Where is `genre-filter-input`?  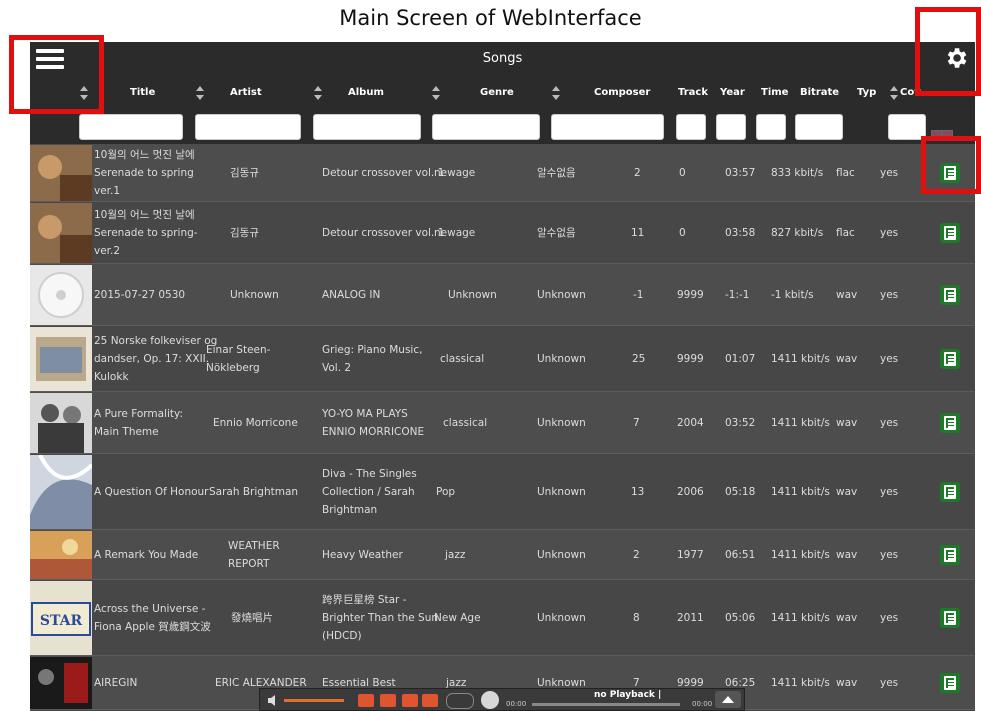 genre-filter-input is located at coordinates (486, 127).